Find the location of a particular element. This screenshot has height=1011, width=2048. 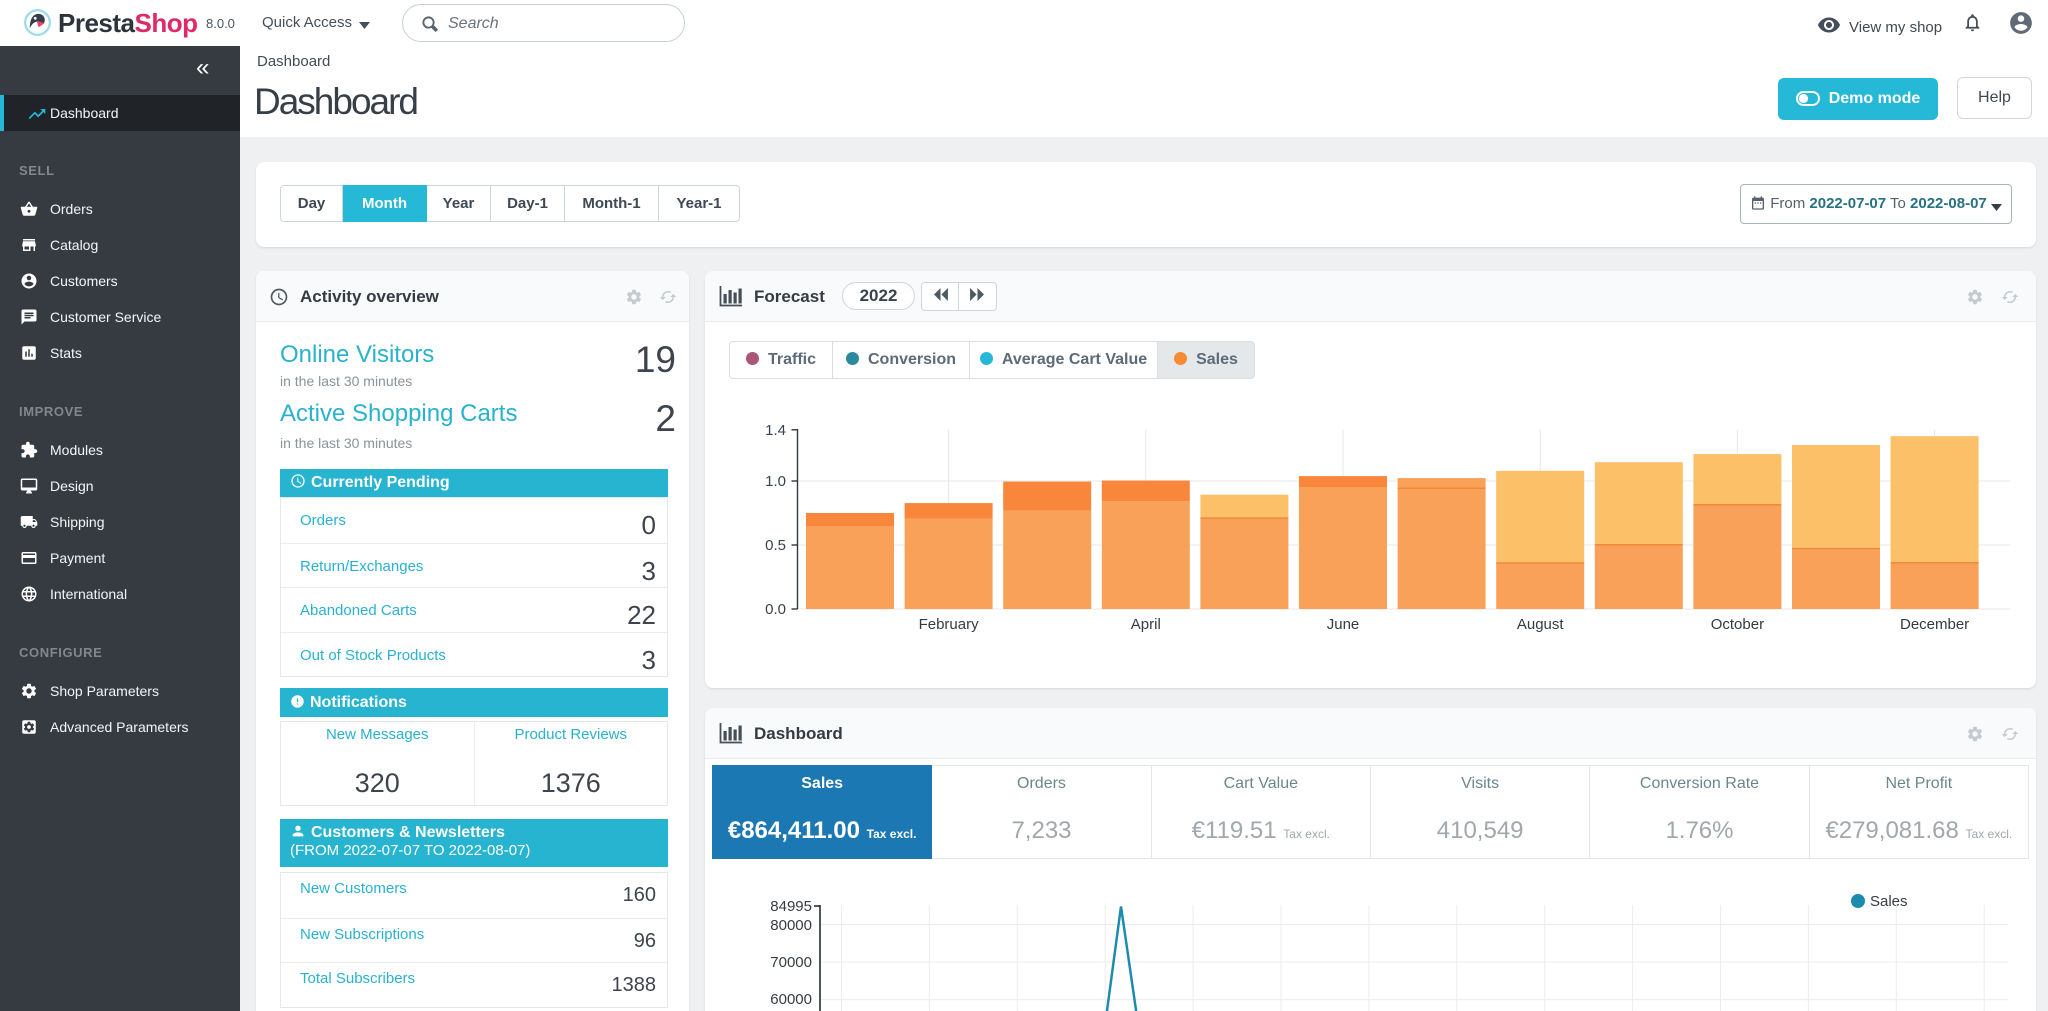

svg-text: October is located at coordinates (1737, 624).